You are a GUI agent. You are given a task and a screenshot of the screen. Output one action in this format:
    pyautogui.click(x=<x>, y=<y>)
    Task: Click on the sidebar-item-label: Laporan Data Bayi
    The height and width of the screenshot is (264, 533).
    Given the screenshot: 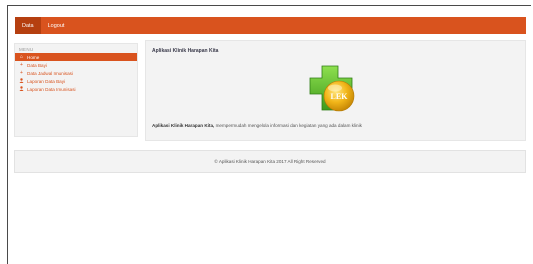 What is the action you would take?
    pyautogui.click(x=46, y=81)
    